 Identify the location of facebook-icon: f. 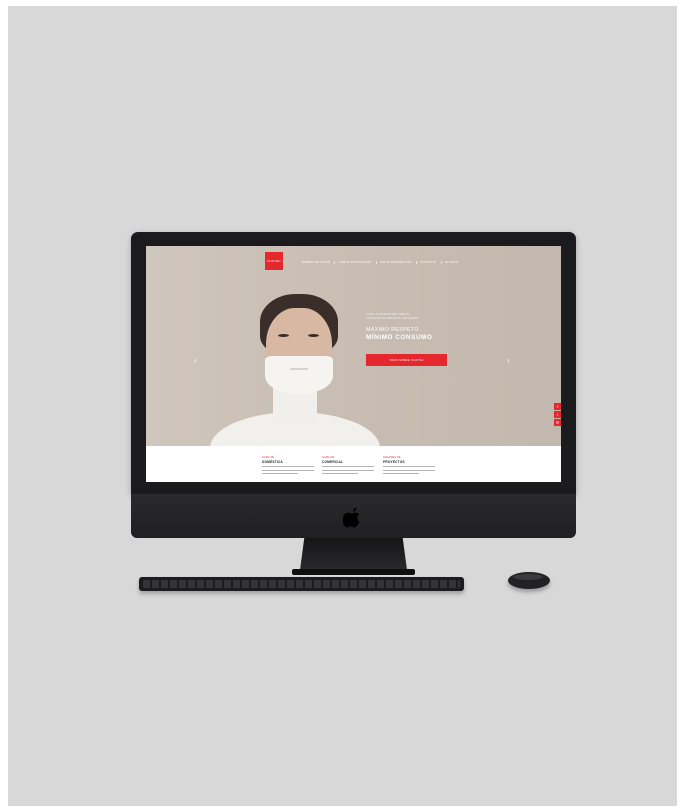
(557, 406).